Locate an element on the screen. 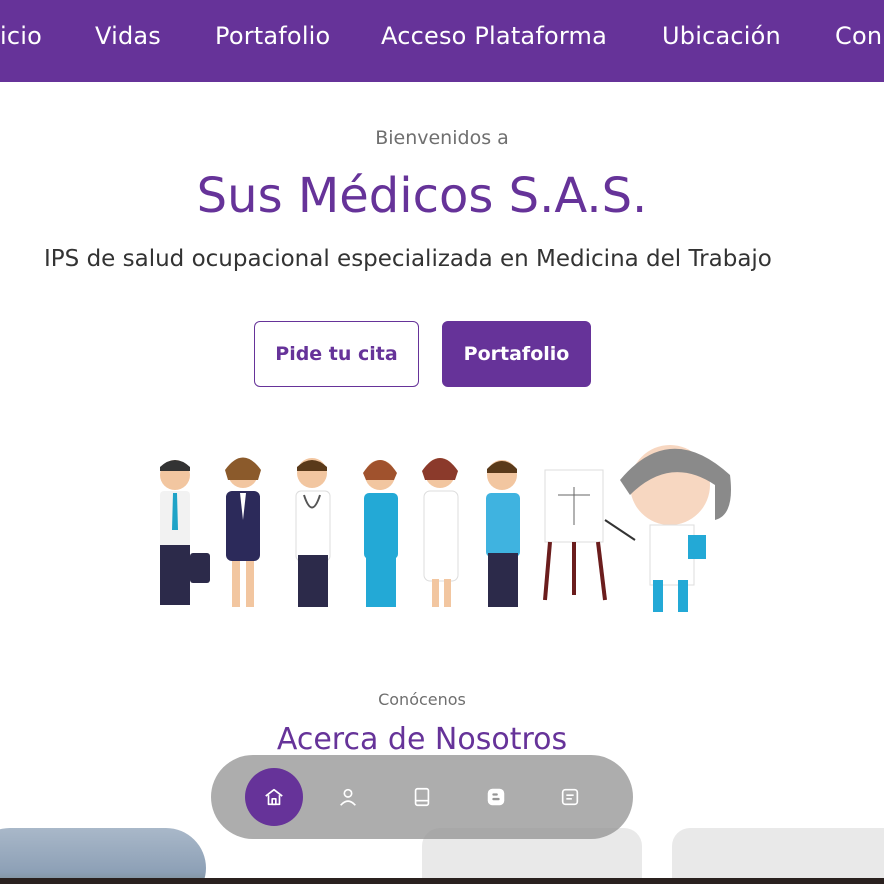 This screenshot has width=884, height=884. info-card-team is located at coordinates (778, 856).